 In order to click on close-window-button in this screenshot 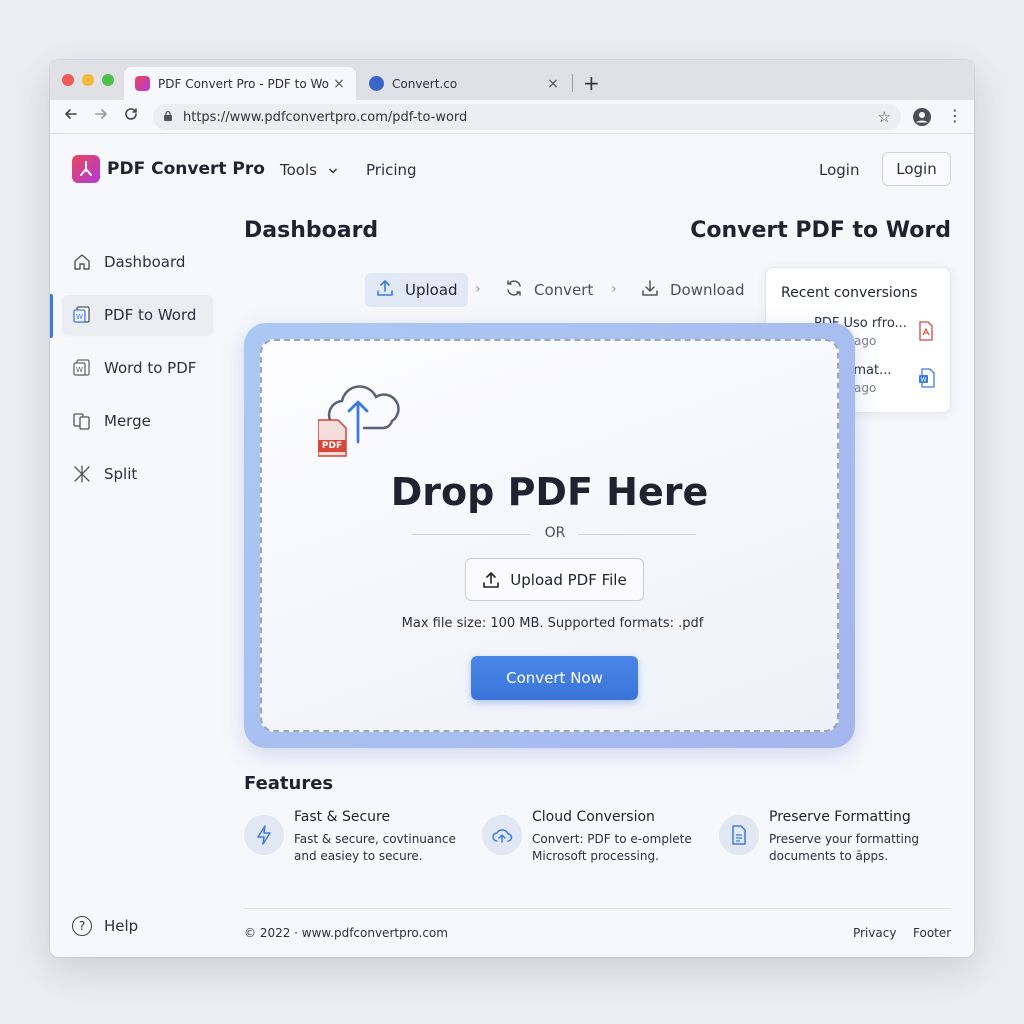, I will do `click(68, 80)`.